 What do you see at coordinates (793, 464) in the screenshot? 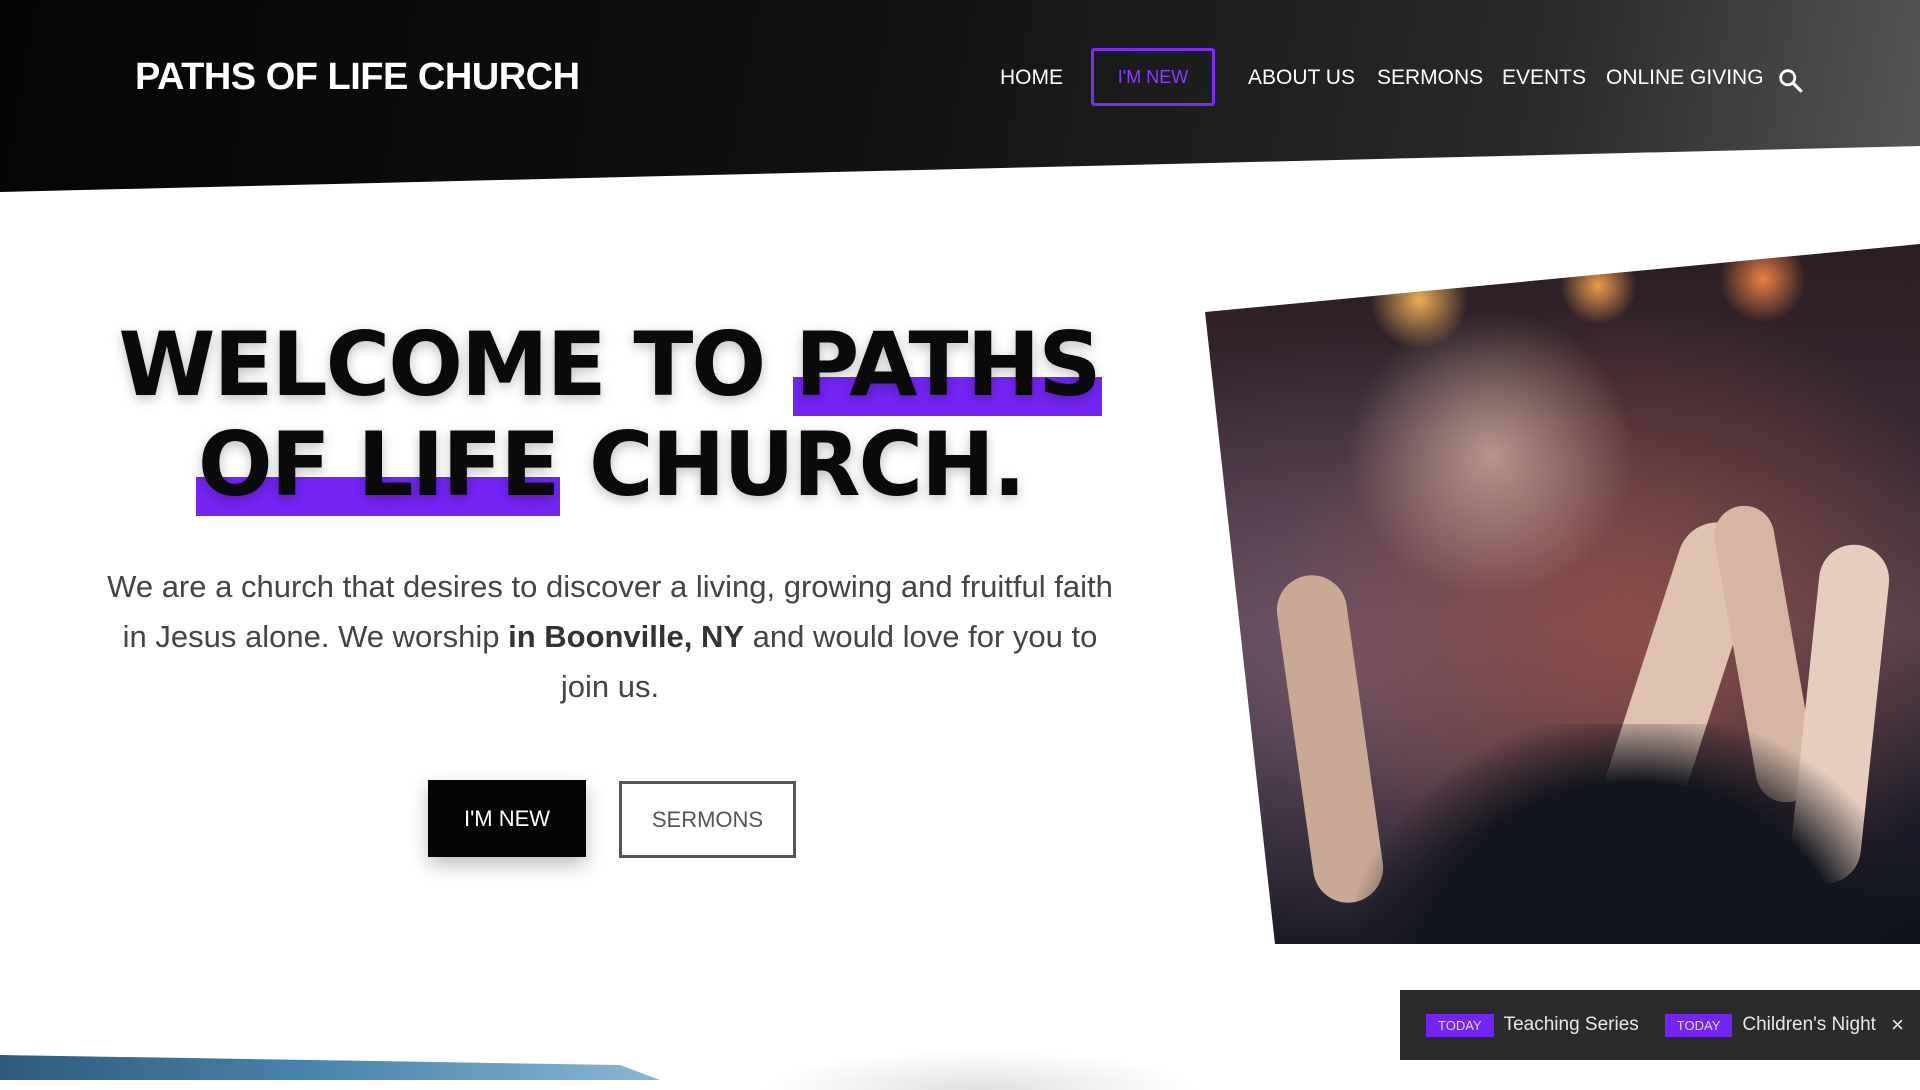
I see `hero-title-part2: CHURCH.` at bounding box center [793, 464].